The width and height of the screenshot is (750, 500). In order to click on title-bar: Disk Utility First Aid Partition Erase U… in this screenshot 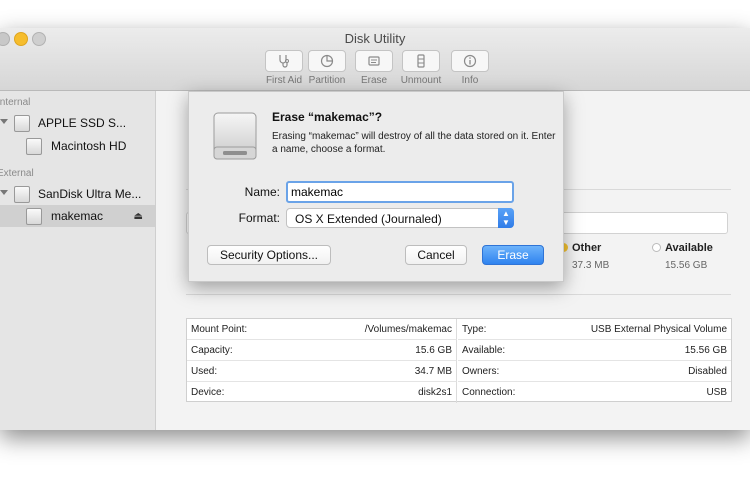, I will do `click(375, 59)`.